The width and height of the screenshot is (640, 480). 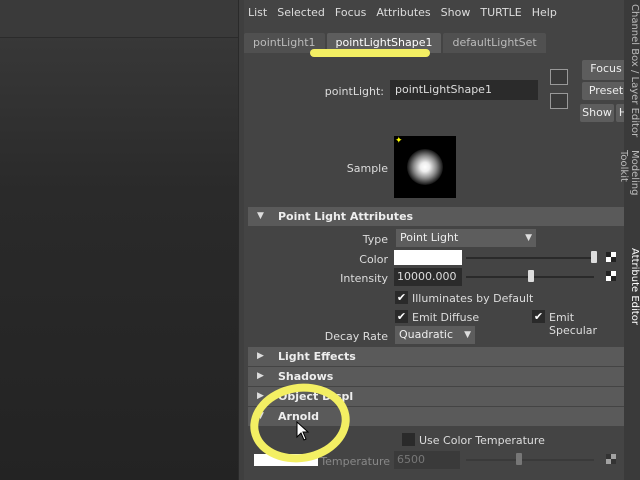 I want to click on focus-button: Focus, so click(x=603, y=70).